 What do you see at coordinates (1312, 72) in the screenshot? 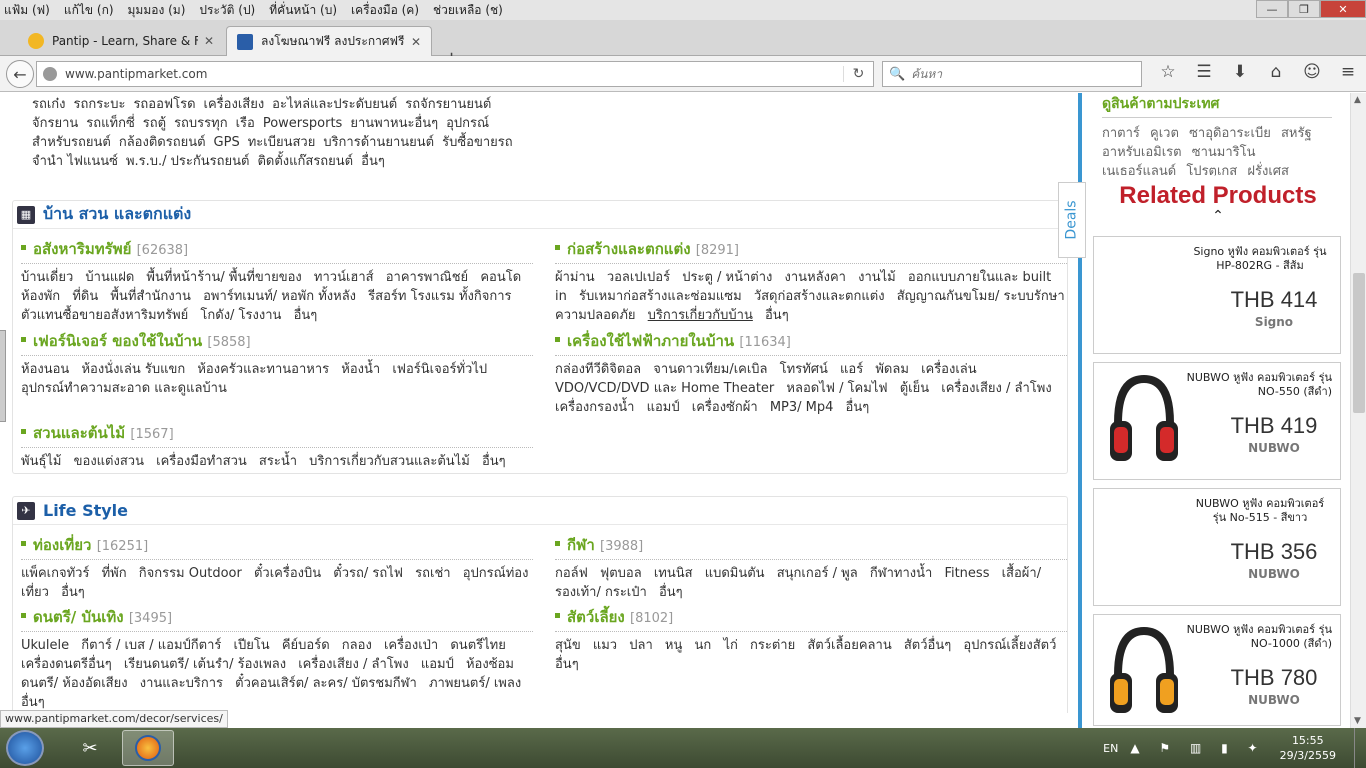
I see `chat-icon: ☺` at bounding box center [1312, 72].